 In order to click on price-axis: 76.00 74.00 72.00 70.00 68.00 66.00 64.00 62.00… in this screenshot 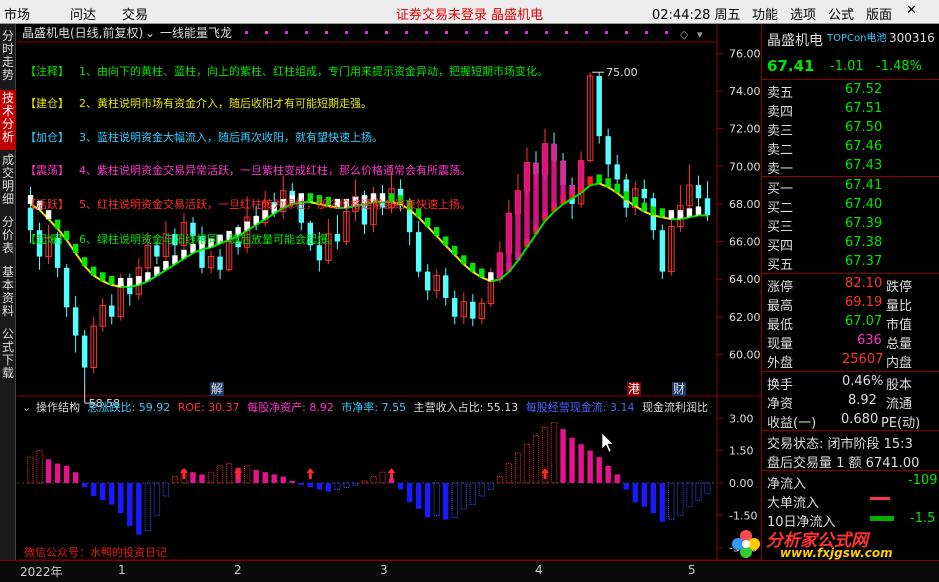, I will do `click(739, 204)`.